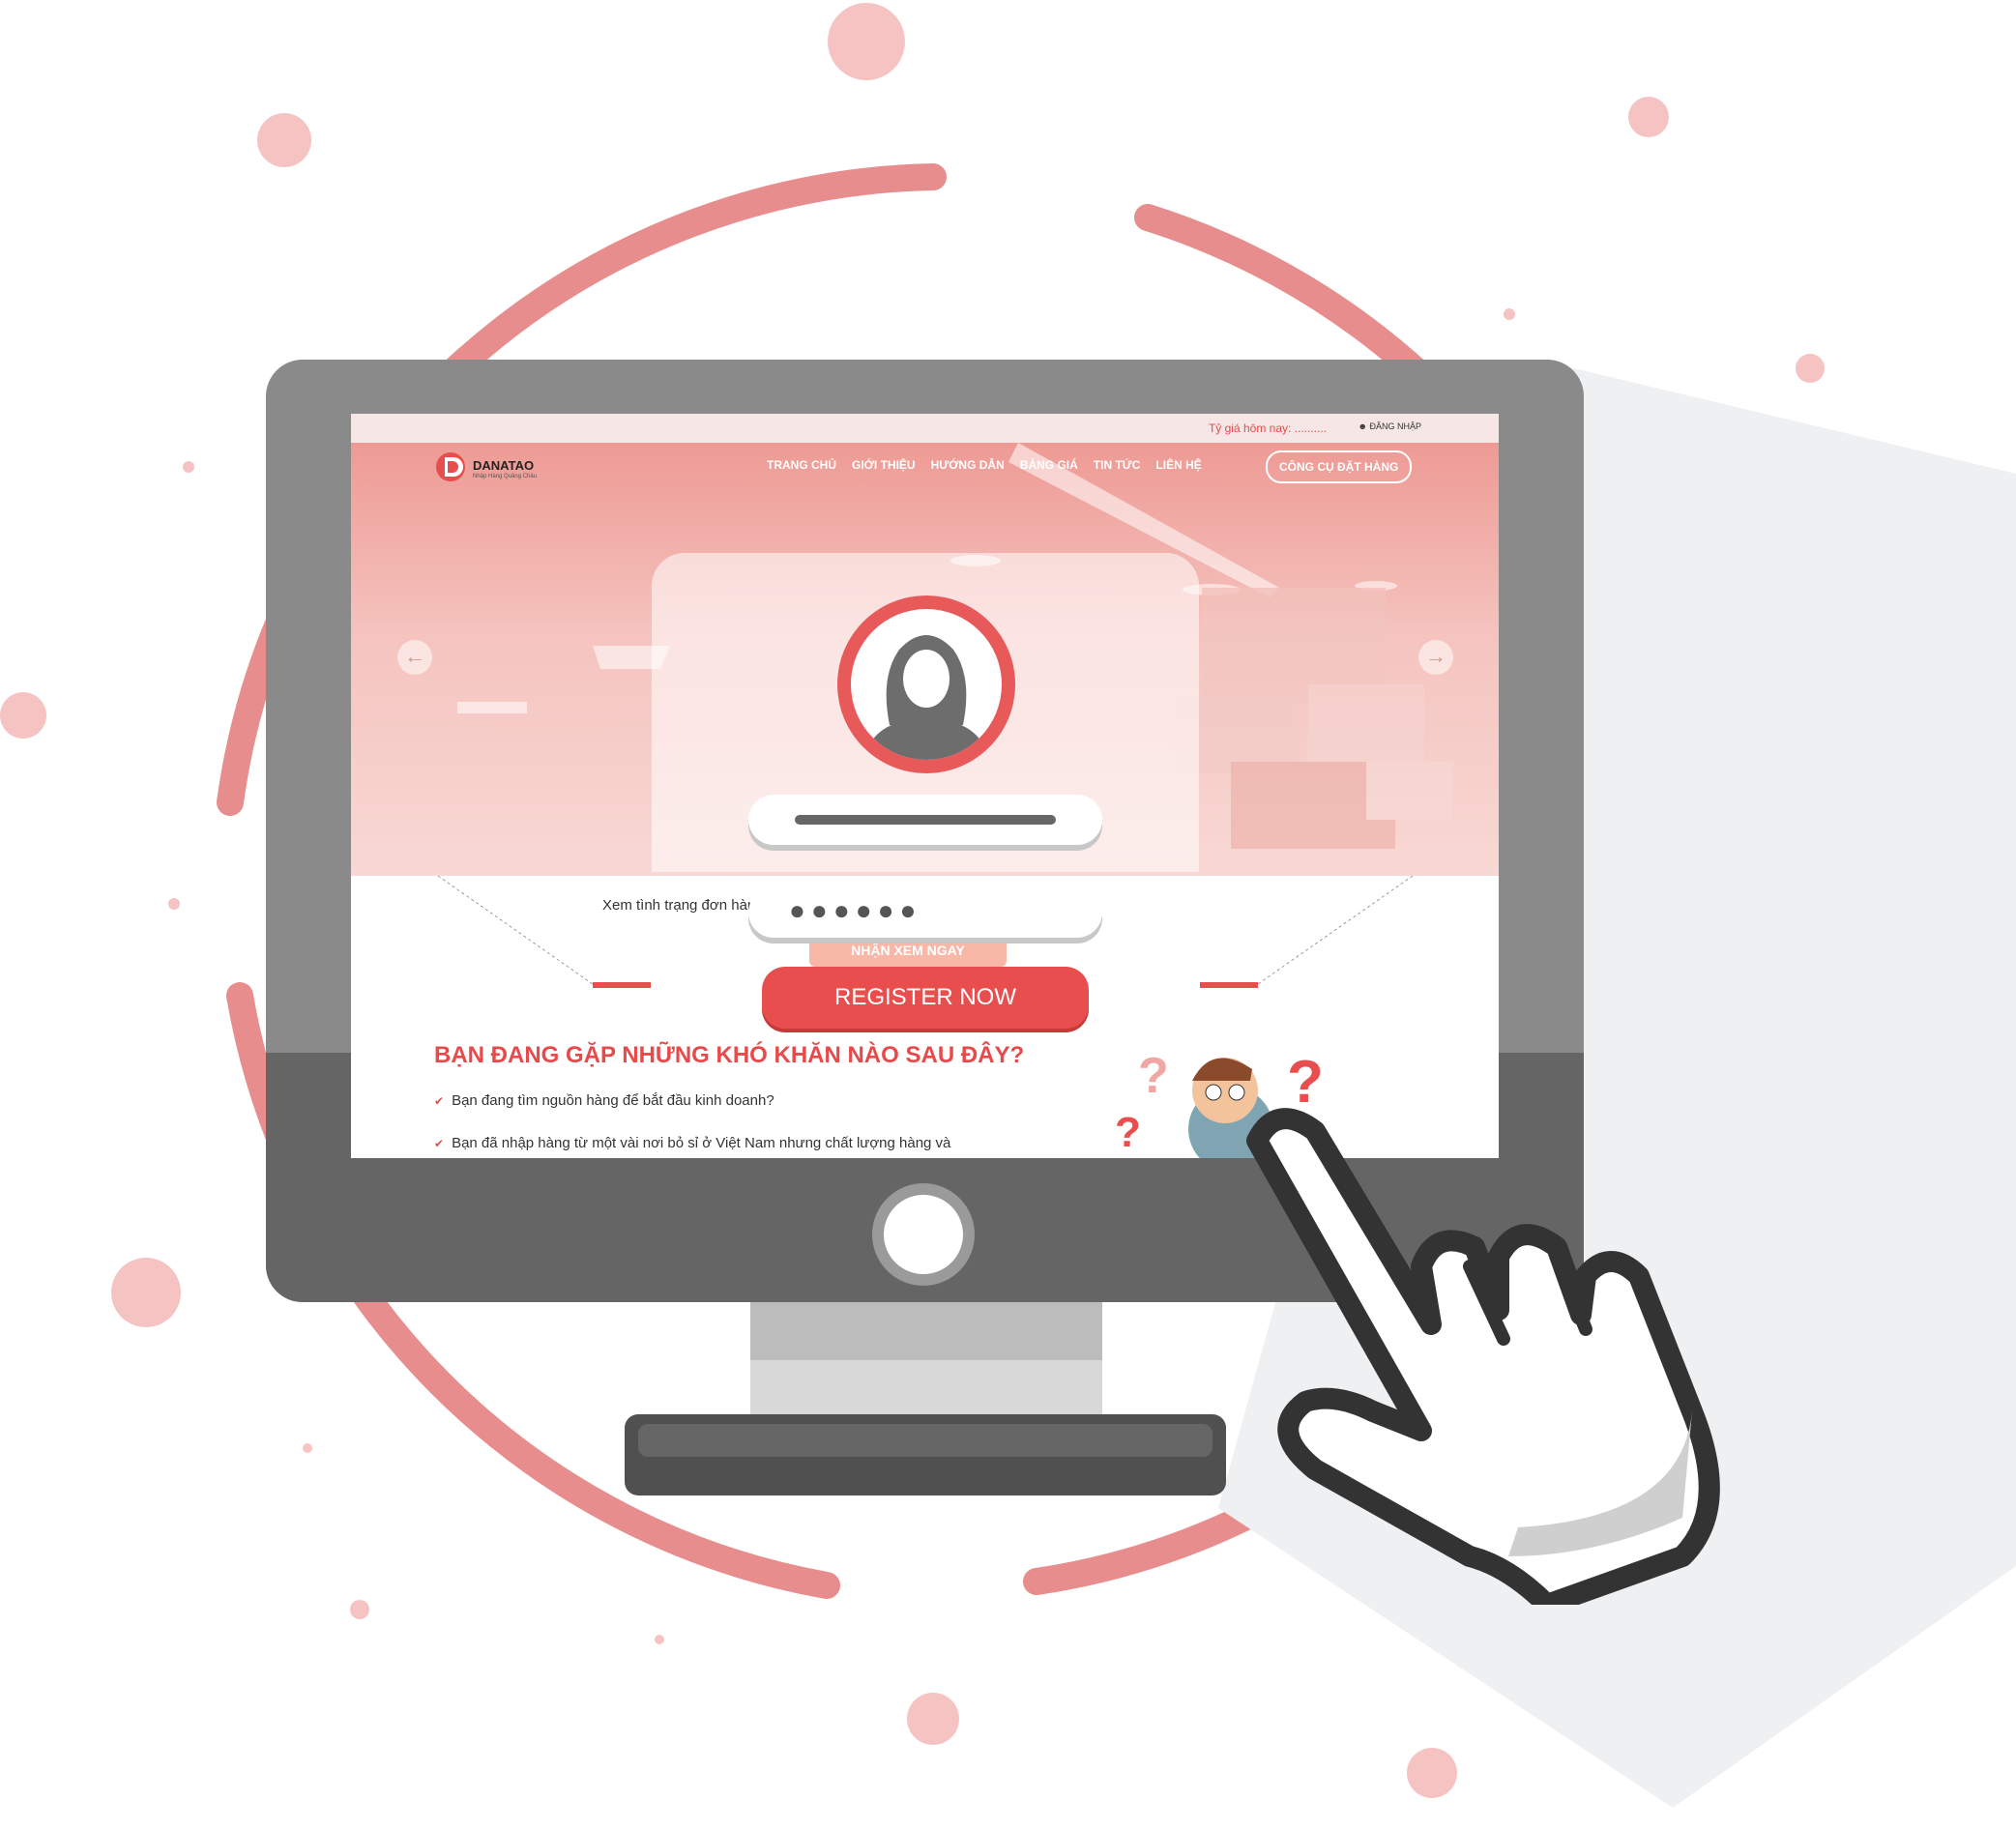  What do you see at coordinates (925, 913) in the screenshot?
I see `password-field: ●●●●●●` at bounding box center [925, 913].